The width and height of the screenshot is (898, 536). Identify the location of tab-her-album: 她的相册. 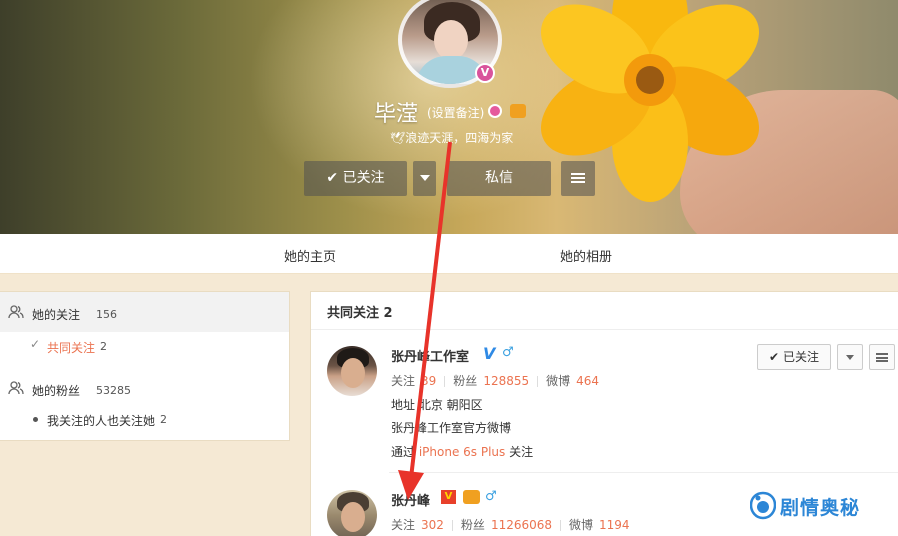
(586, 255).